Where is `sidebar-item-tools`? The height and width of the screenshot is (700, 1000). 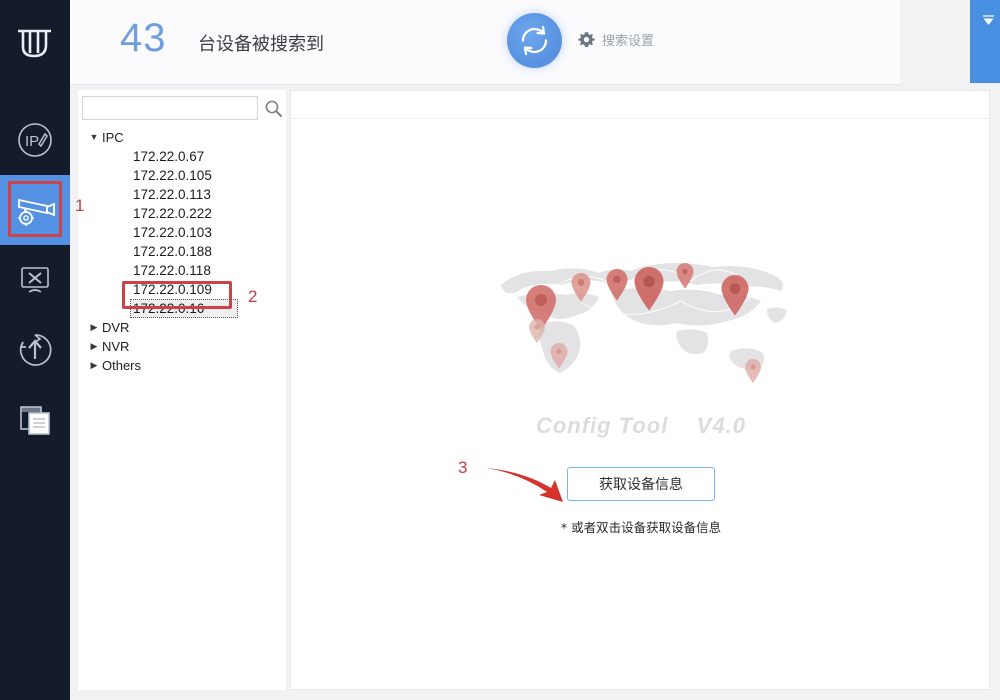
sidebar-item-tools is located at coordinates (35, 280).